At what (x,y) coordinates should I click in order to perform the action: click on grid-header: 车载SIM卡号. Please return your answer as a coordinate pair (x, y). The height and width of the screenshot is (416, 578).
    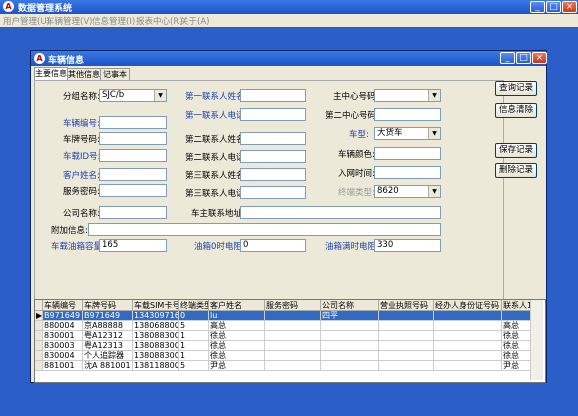
    Looking at the image, I should click on (156, 305).